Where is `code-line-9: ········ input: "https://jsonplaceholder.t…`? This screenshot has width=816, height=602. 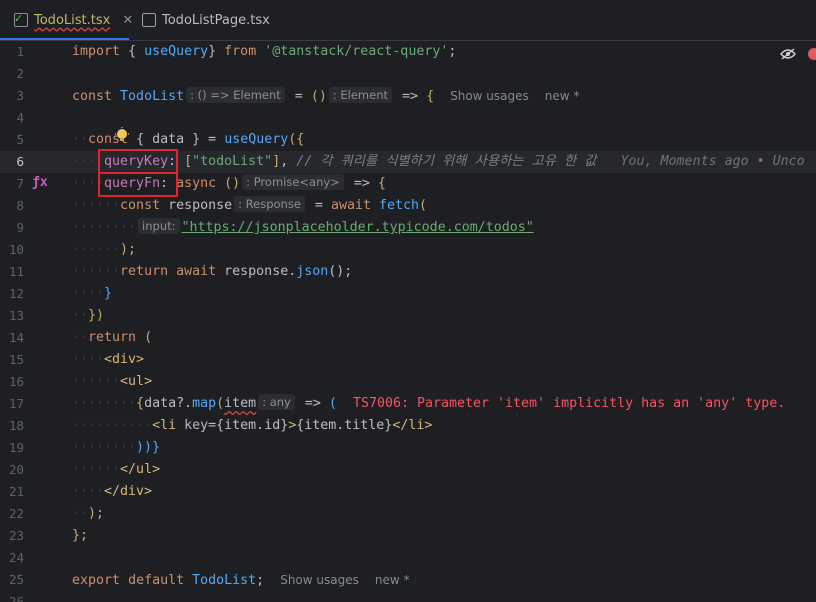 code-line-9: ········ input: "https://jsonplaceholder.t… is located at coordinates (303, 226).